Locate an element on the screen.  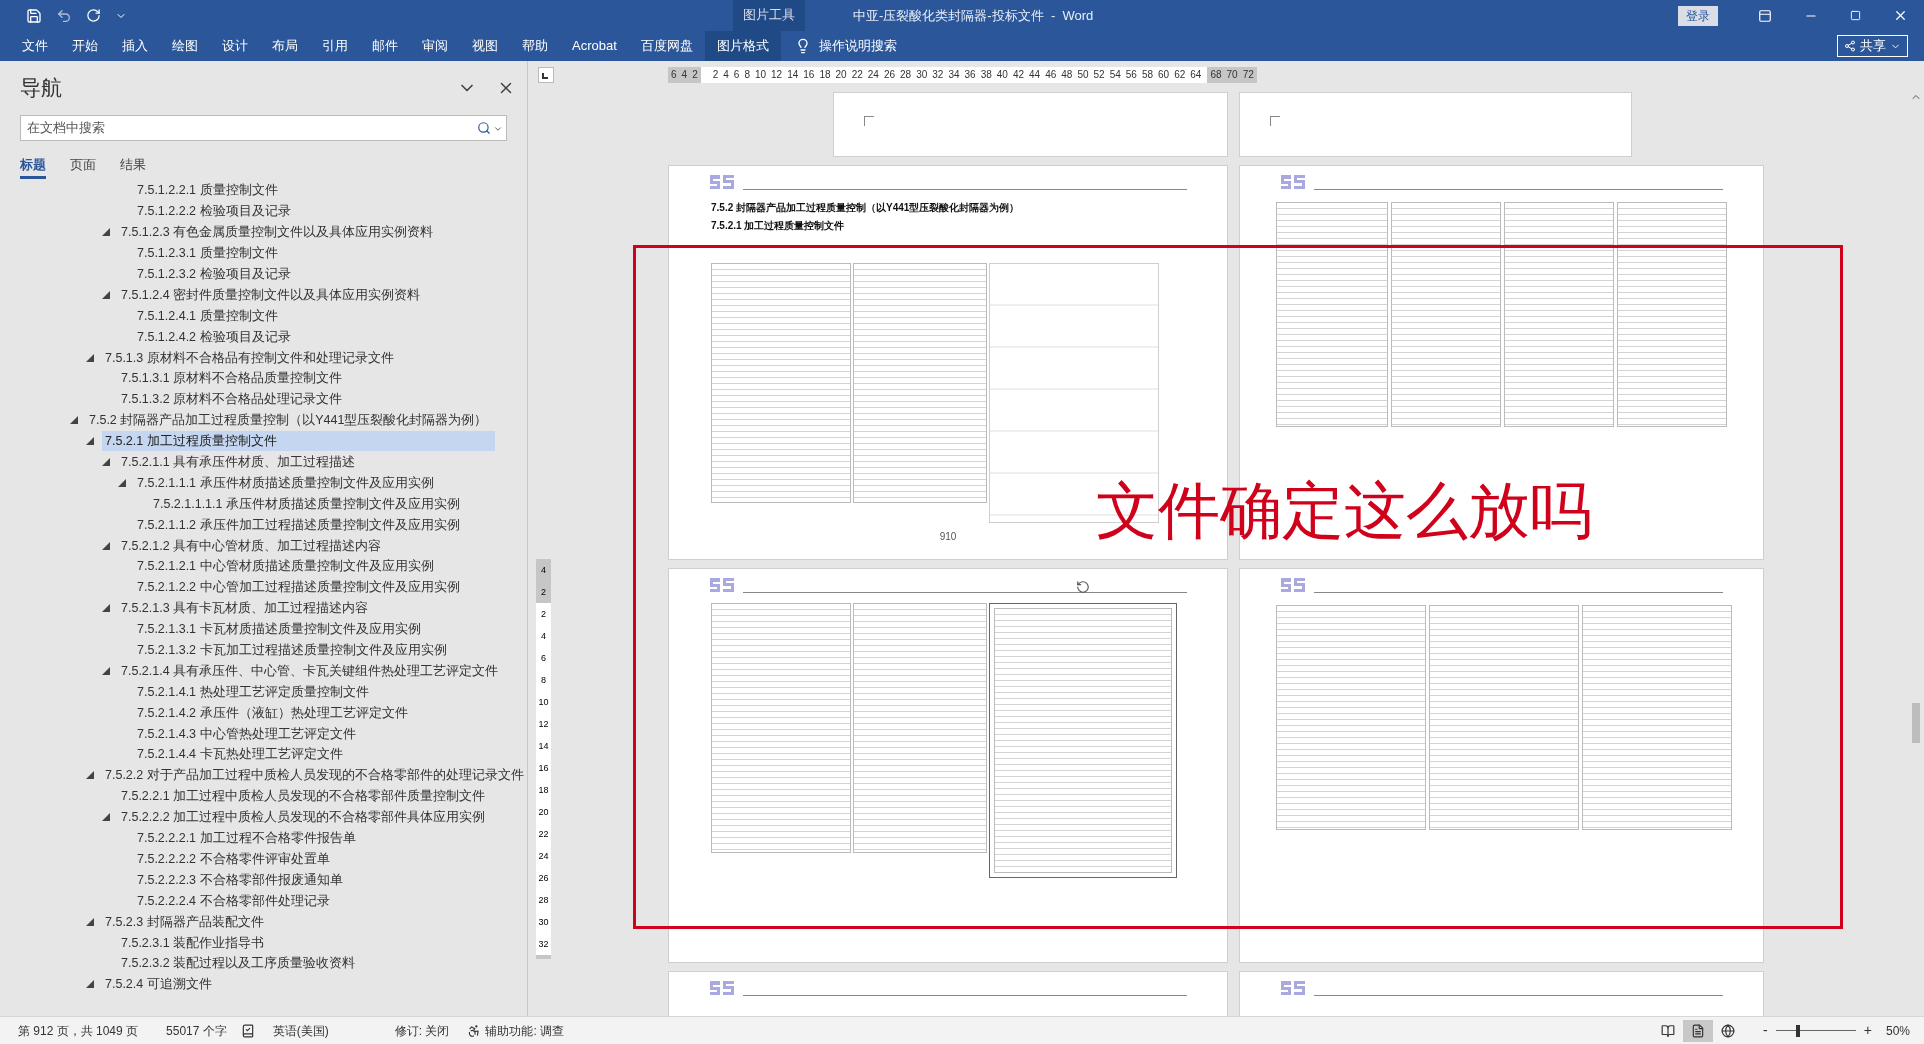
heading-item: 7.5.2.2.1 加工过程中质检人员发现的不合格零部件质量控制文件 is located at coordinates (306, 796).